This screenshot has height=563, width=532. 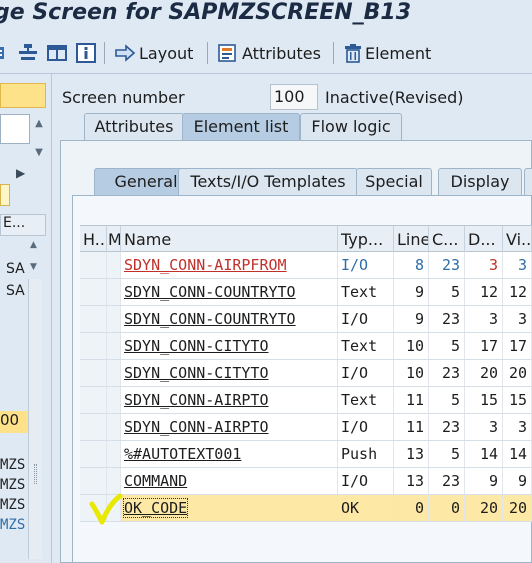 I want to click on vis-length-cell: 14, so click(x=517, y=454).